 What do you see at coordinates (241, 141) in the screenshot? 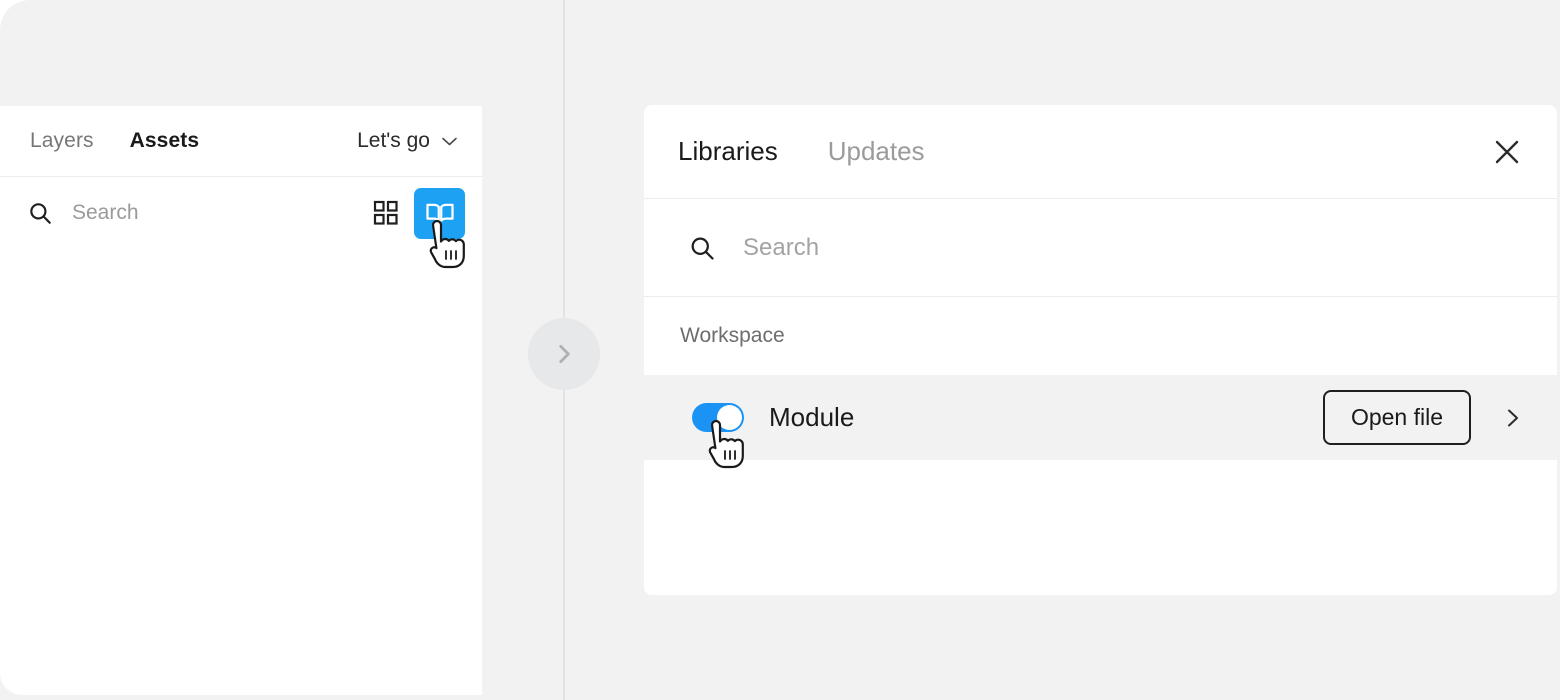
I see `left-panel-header: Layers Assets Let's go` at bounding box center [241, 141].